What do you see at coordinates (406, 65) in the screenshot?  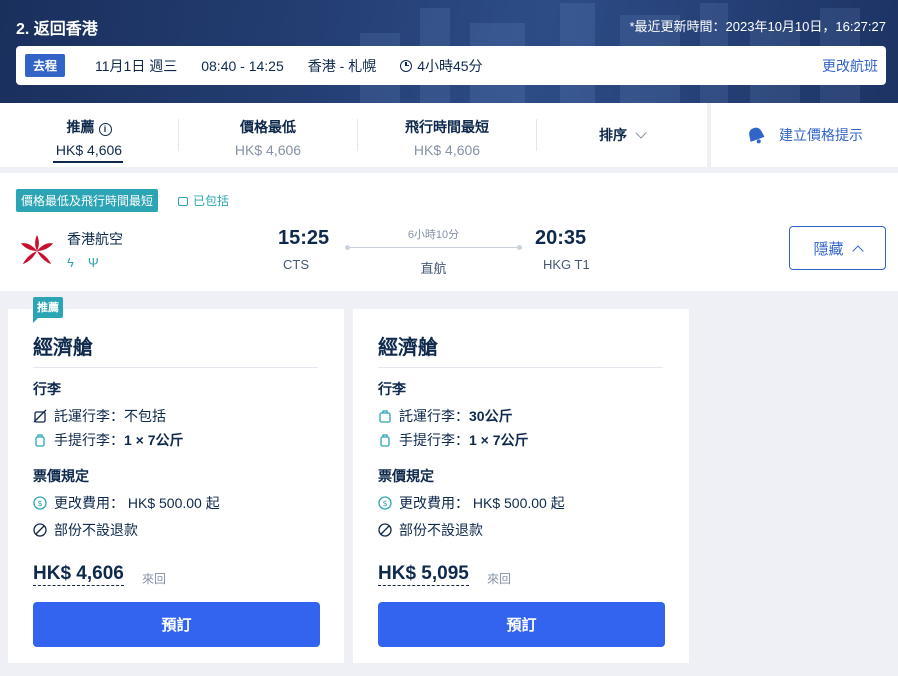 I see `clock-icon` at bounding box center [406, 65].